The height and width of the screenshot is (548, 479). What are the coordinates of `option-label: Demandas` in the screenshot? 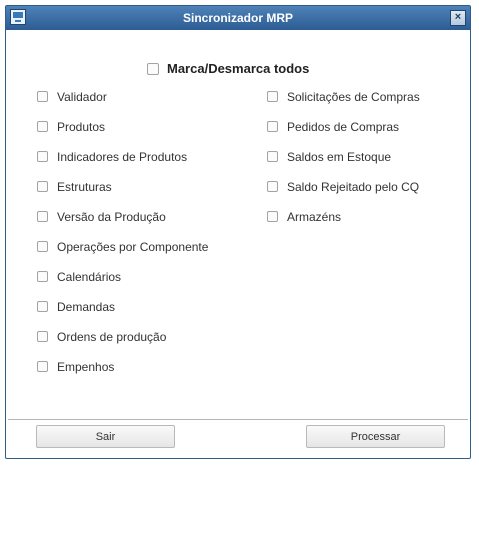 It's located at (86, 307).